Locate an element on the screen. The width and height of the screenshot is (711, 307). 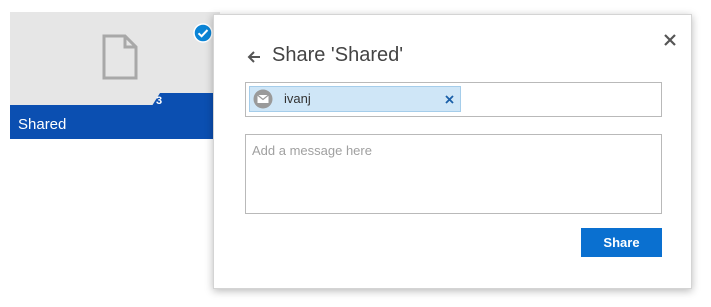
recipient-input: ivanj is located at coordinates (453, 99).